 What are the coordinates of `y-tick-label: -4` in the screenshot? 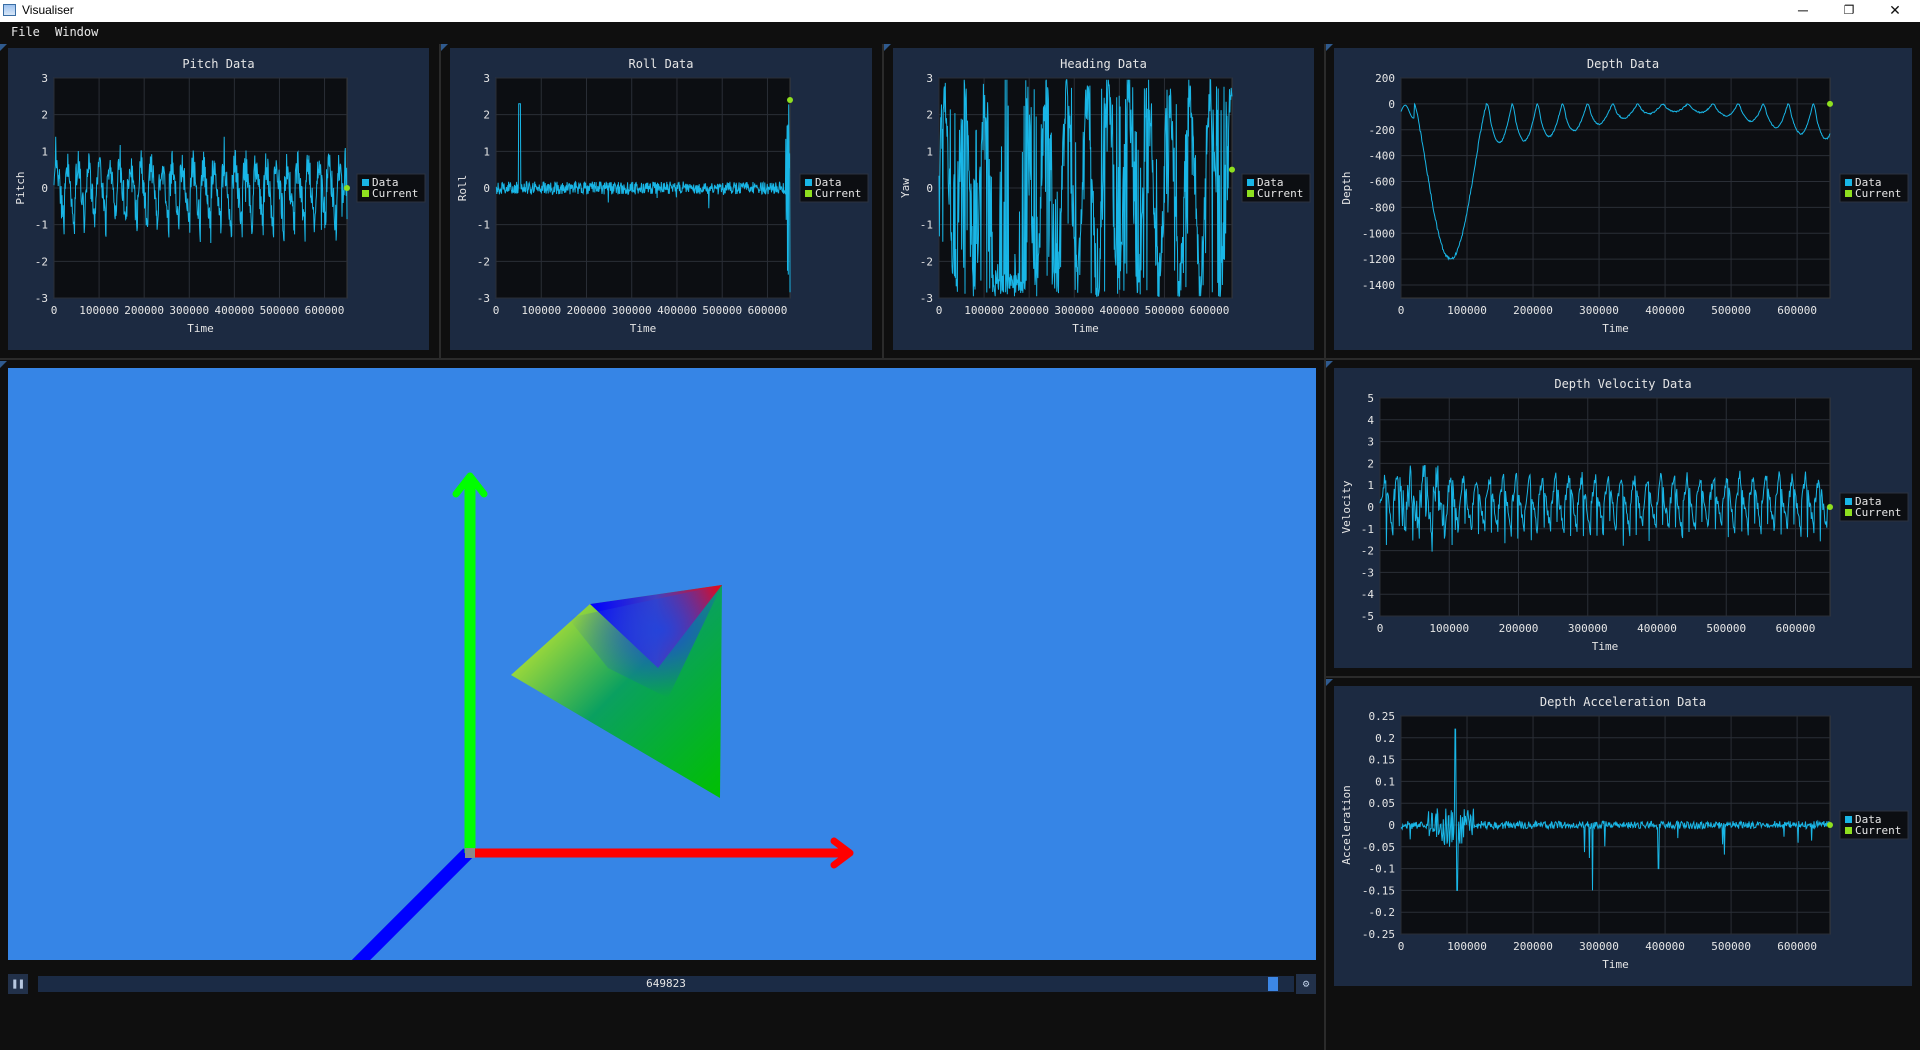 It's located at (1368, 594).